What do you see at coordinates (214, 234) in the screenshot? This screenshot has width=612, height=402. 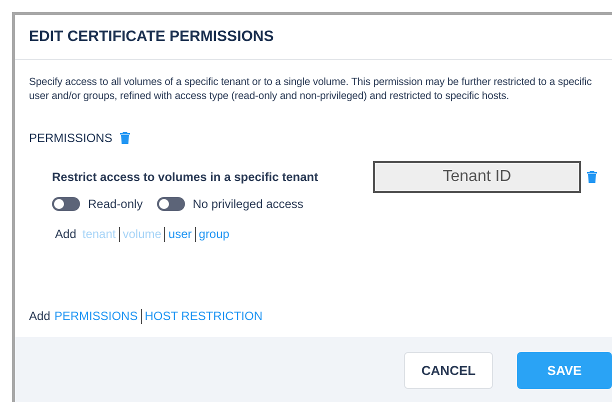 I see `add-link: group` at bounding box center [214, 234].